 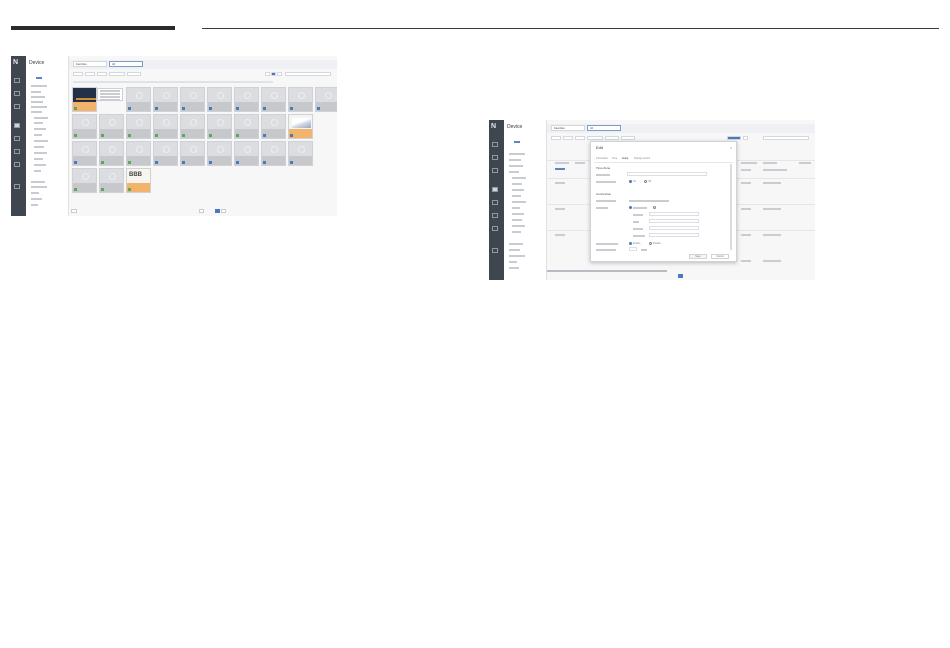 What do you see at coordinates (201, 211) in the screenshot?
I see `prev-page-button` at bounding box center [201, 211].